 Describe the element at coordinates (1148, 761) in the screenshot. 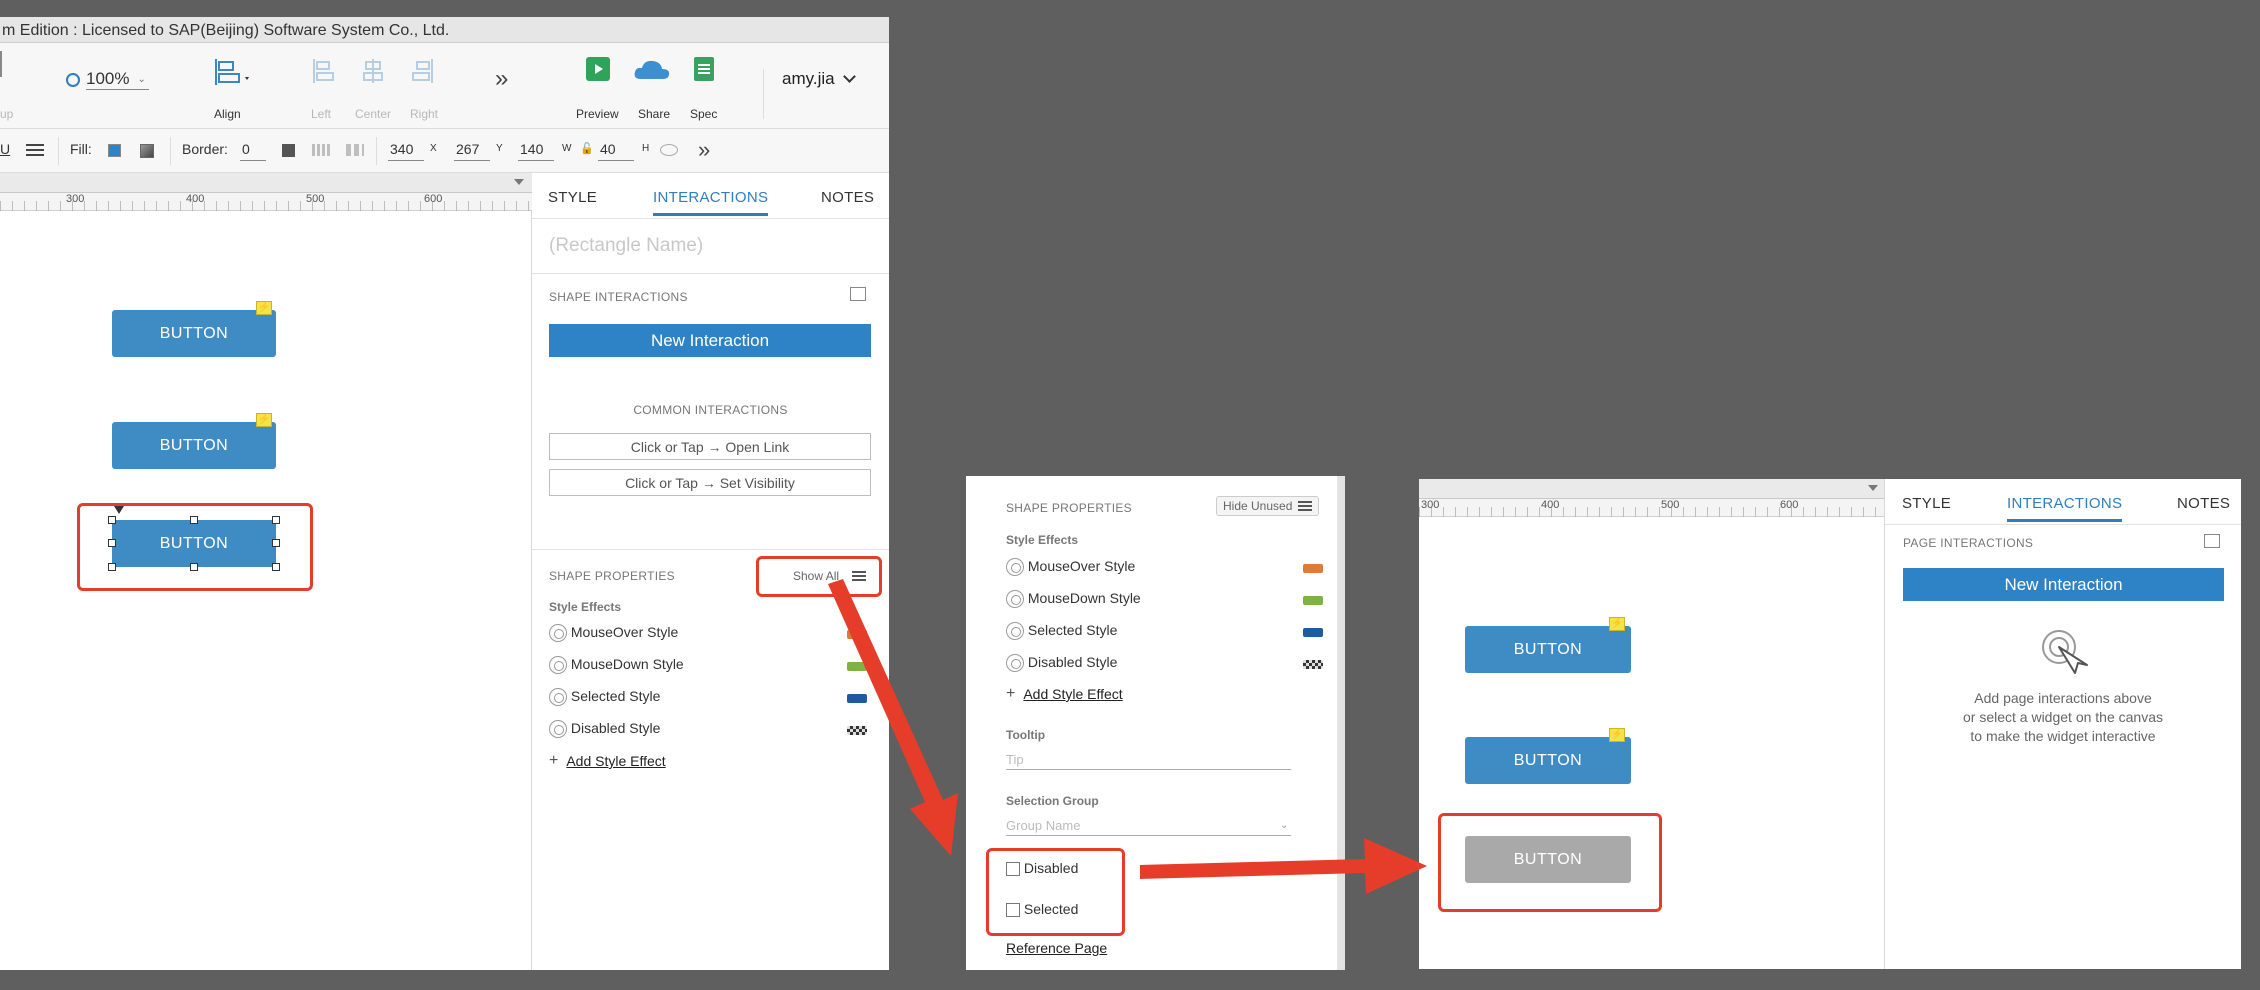

I see `tooltip-input: Tip` at that location.